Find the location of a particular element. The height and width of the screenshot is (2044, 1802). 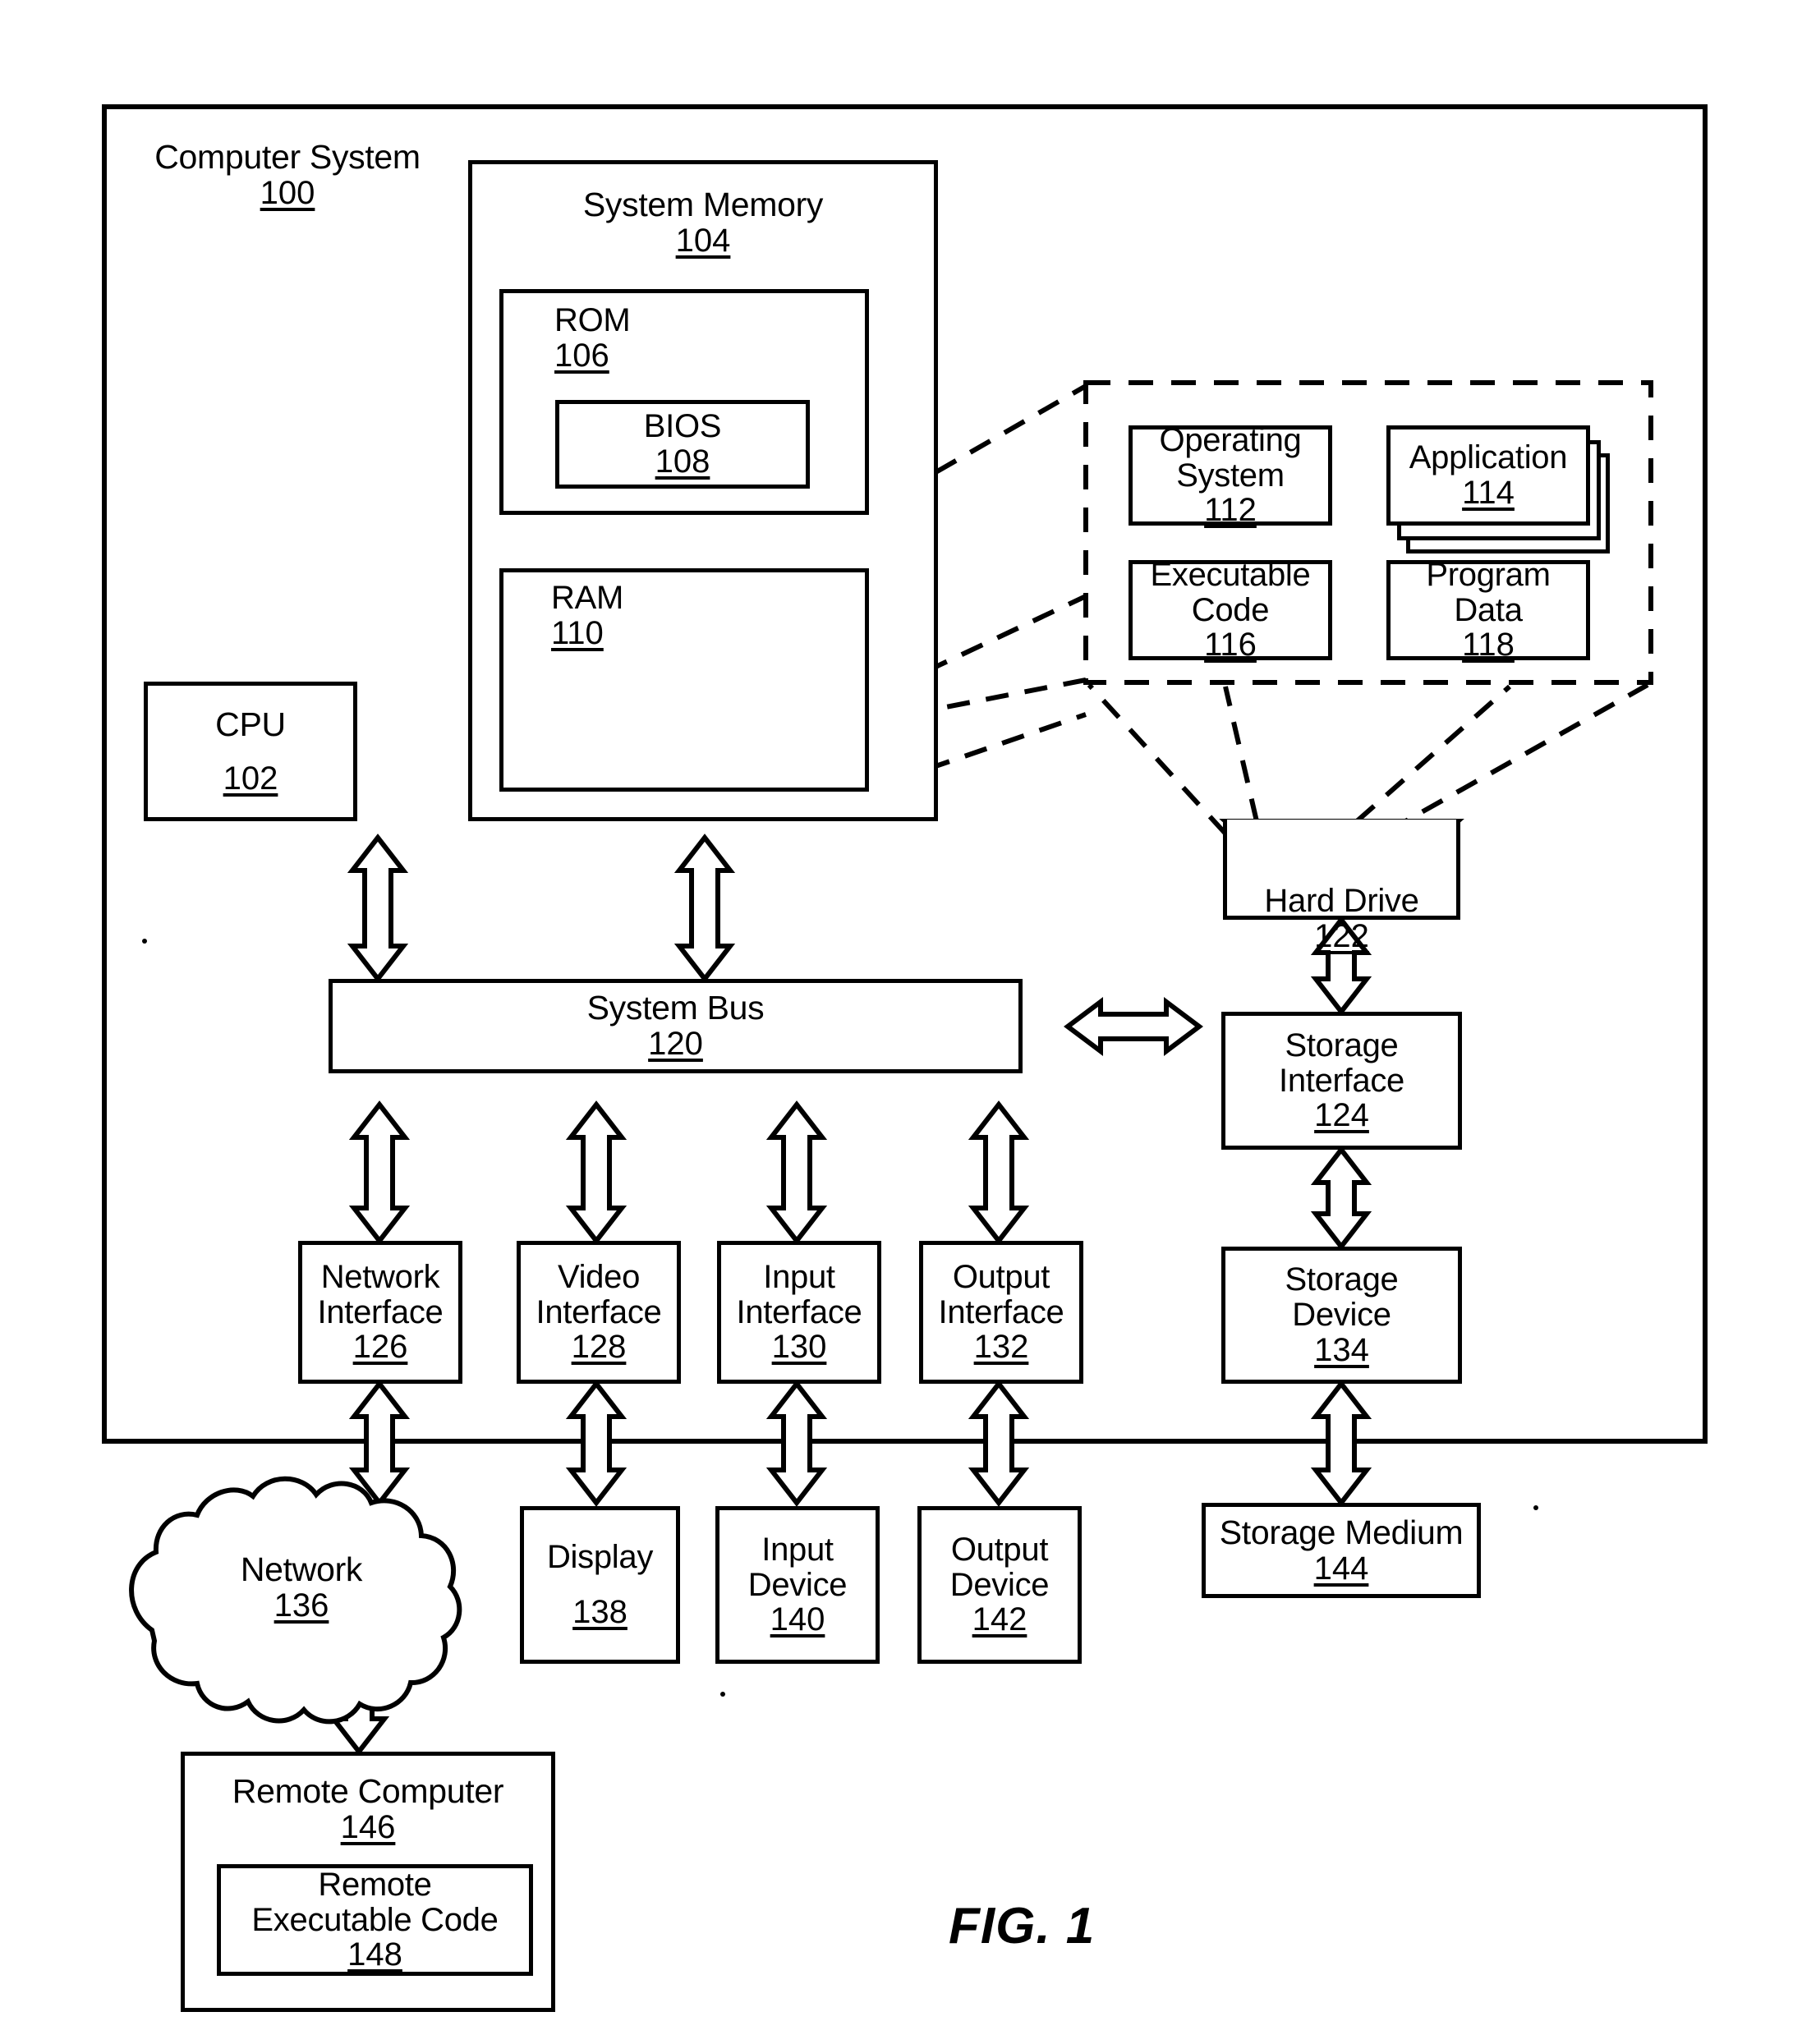

figure-caption: FIG. 1 is located at coordinates (1022, 1926).